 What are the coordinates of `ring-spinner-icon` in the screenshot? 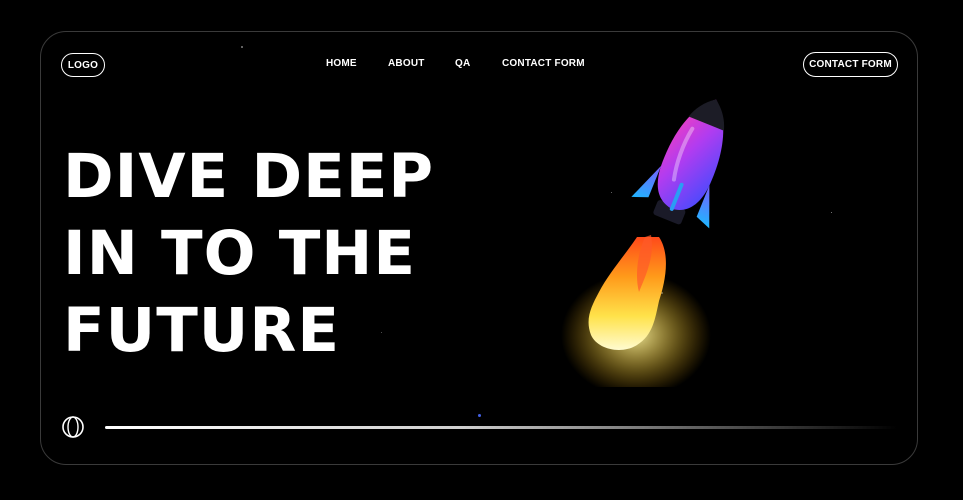 It's located at (73, 427).